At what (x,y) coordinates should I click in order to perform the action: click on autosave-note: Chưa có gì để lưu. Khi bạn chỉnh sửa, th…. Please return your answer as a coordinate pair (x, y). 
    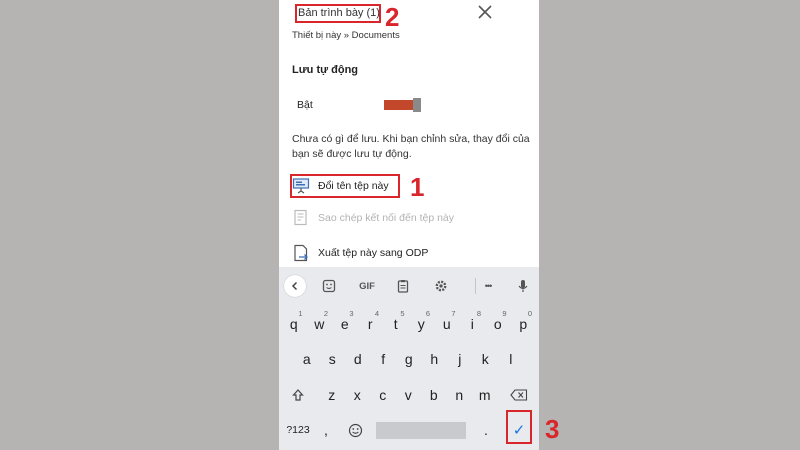
    Looking at the image, I should click on (411, 146).